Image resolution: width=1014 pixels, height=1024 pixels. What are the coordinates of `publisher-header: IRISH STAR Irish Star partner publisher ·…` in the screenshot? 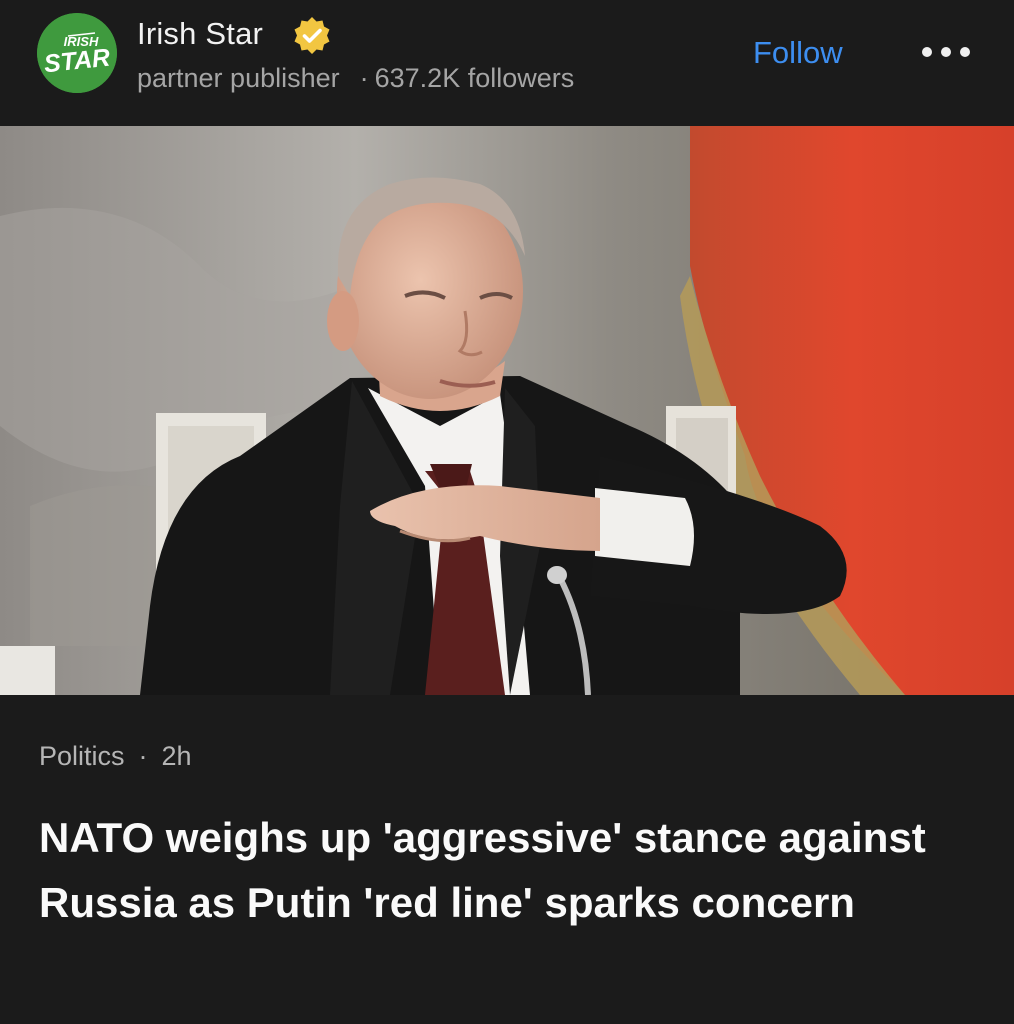 It's located at (507, 63).